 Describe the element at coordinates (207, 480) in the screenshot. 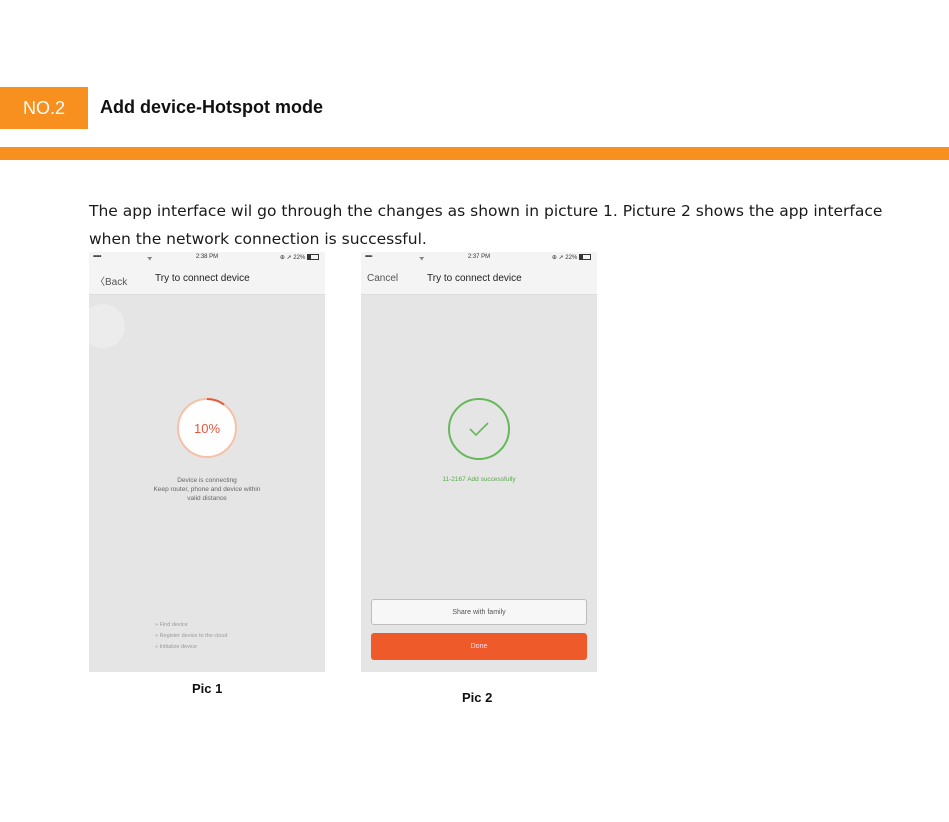

I see `connecting-message-line-1: Device is connecting` at that location.